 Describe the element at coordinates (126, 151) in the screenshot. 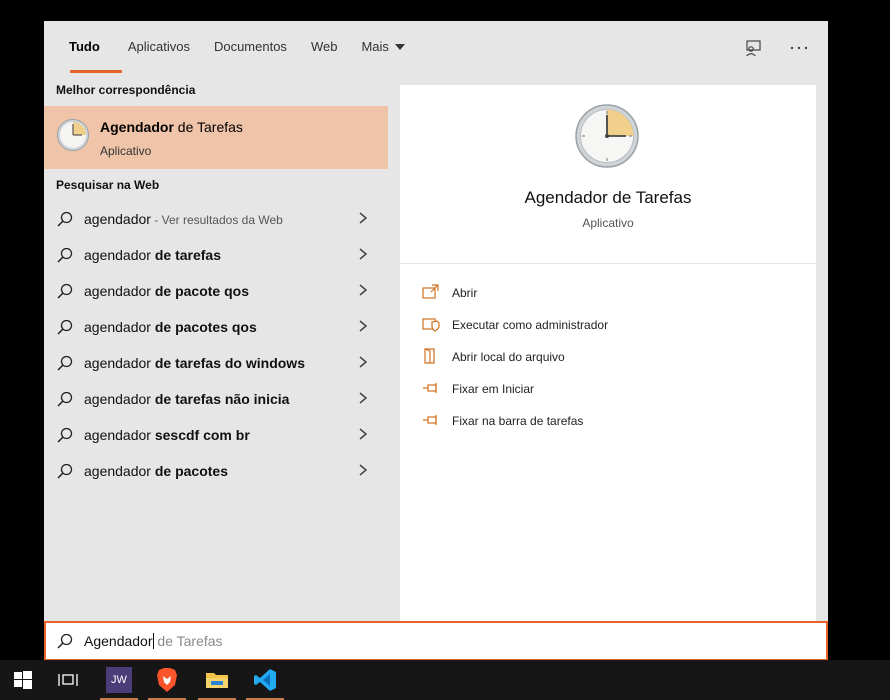

I see `best-match-subtitle: Aplicativo` at that location.